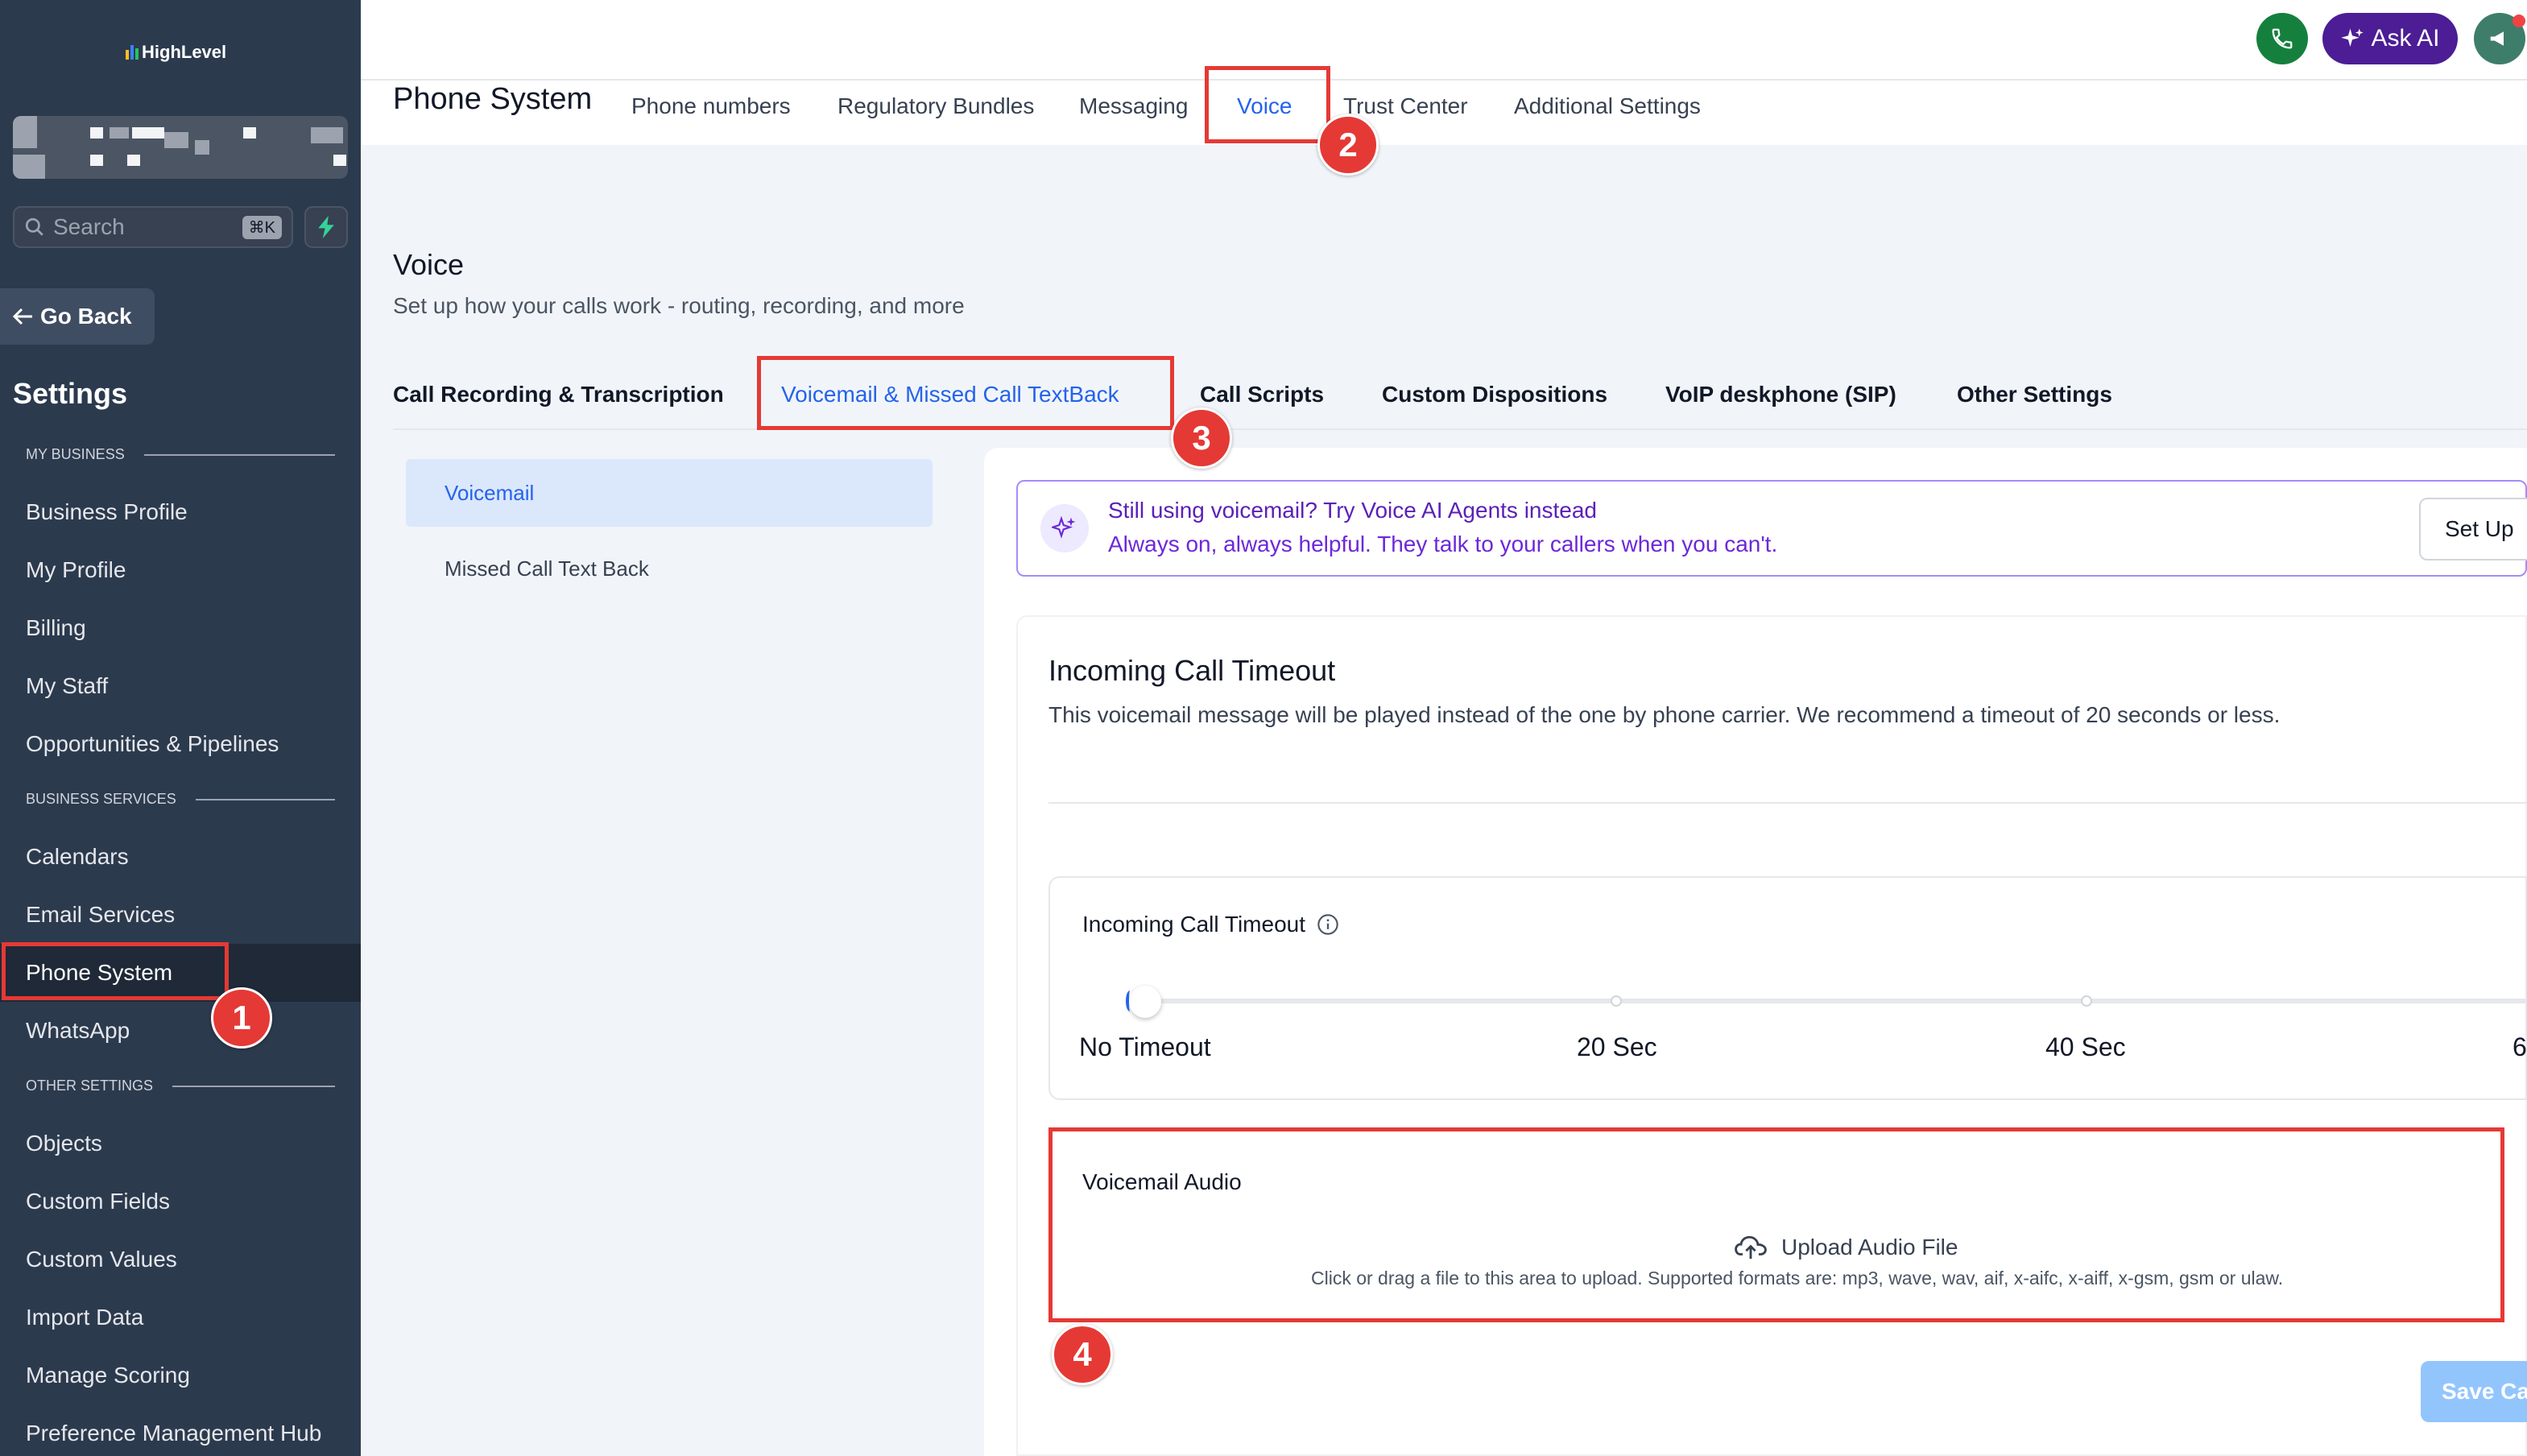 Image resolution: width=2527 pixels, height=1456 pixels. I want to click on lightning-icon, so click(326, 227).